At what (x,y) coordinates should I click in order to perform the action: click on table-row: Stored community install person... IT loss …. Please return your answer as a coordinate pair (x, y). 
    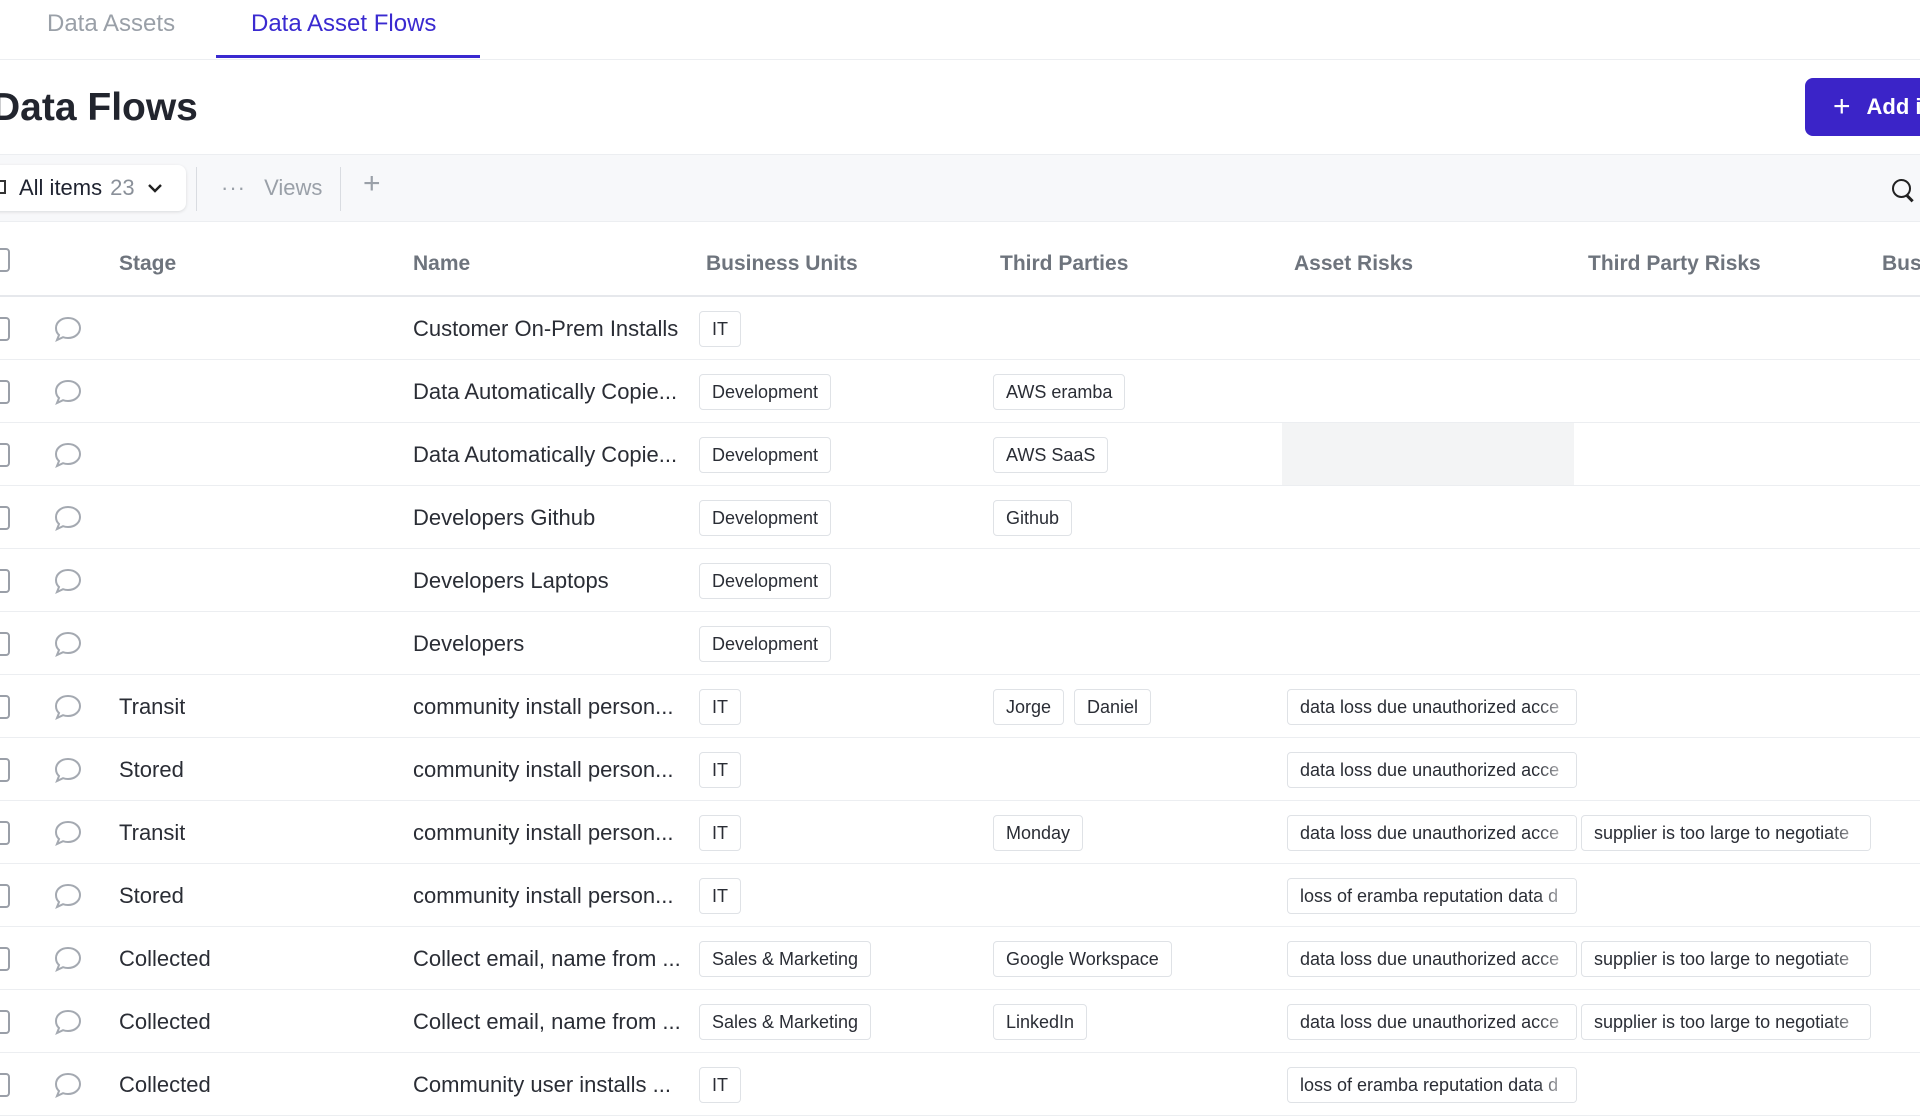
    Looking at the image, I should click on (960, 895).